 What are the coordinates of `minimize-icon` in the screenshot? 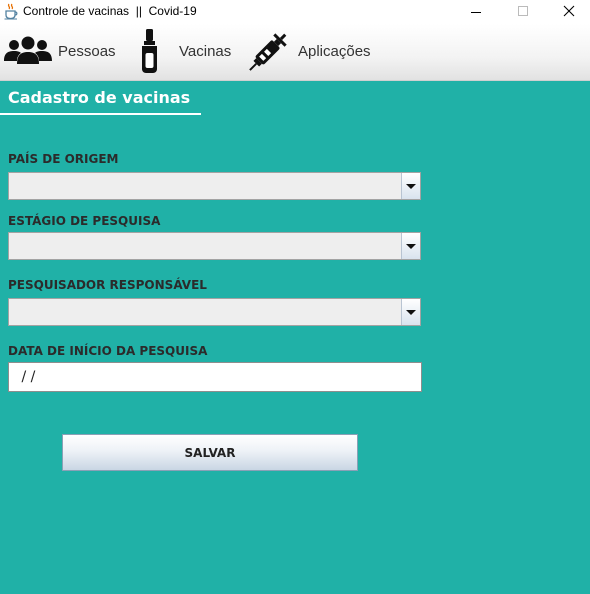 It's located at (476, 12).